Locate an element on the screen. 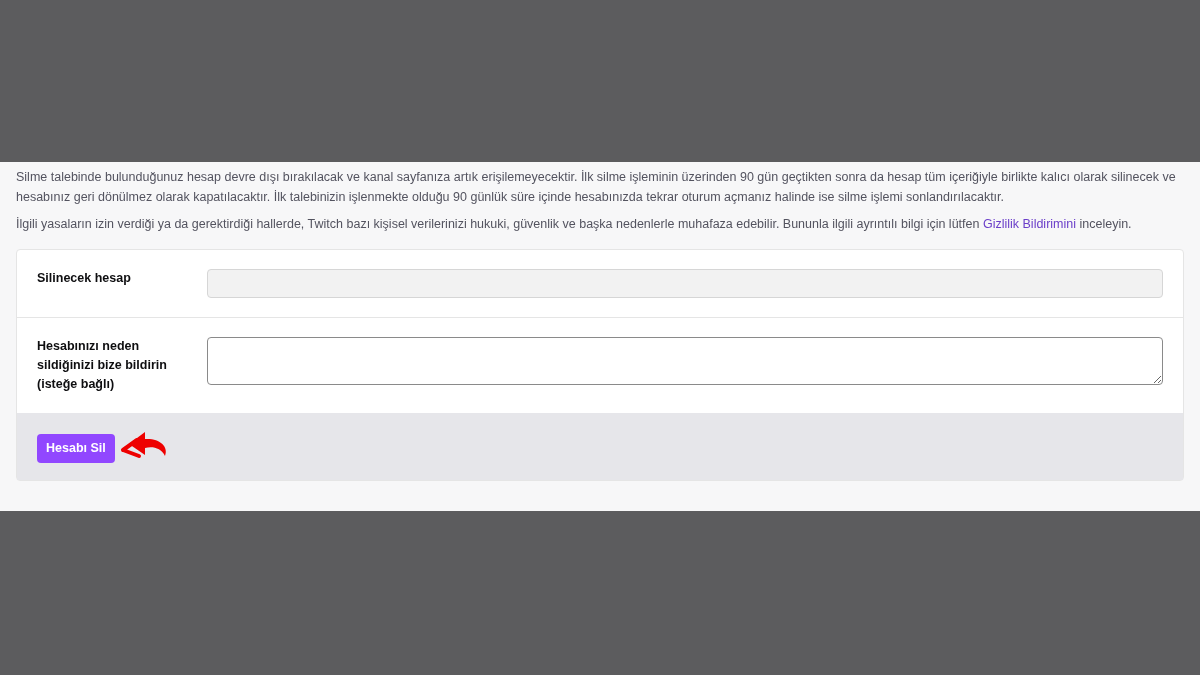 The height and width of the screenshot is (675, 1200). delete-account-button: Hesabı Sil is located at coordinates (76, 448).